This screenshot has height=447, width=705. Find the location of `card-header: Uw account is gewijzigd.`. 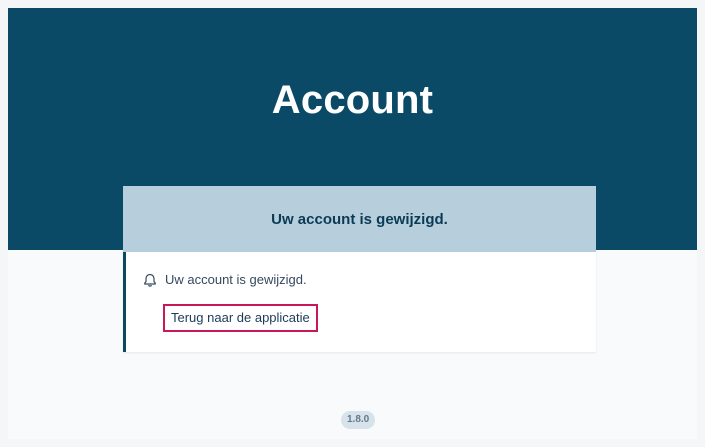

card-header: Uw account is gewijzigd. is located at coordinates (359, 219).